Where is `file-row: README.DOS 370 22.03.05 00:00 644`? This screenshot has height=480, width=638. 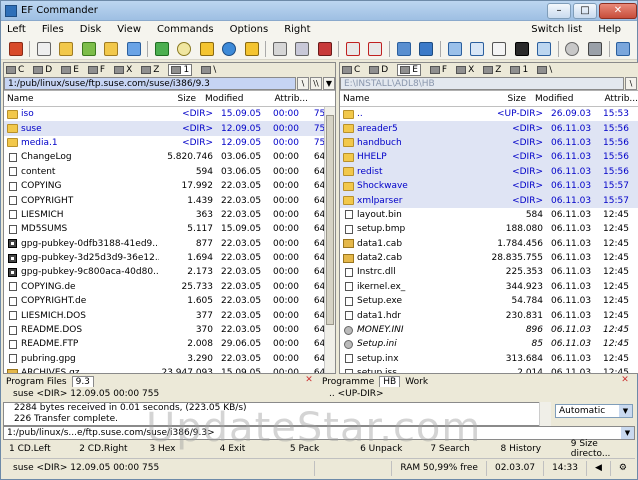
file-row: README.DOS 370 22.03.05 00:00 644 is located at coordinates (169, 330).